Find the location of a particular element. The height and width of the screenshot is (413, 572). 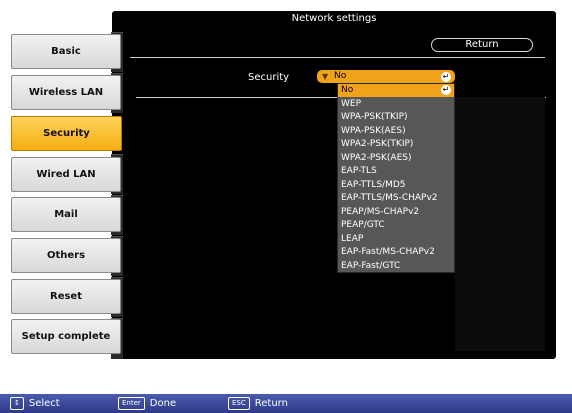

footer-done-label: Done is located at coordinates (163, 403).